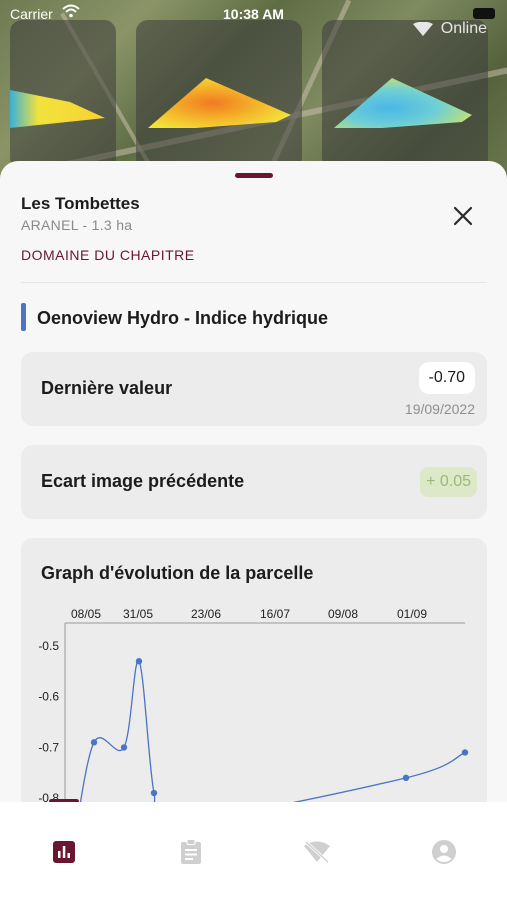  I want to click on wifi-off-icon, so click(317, 852).